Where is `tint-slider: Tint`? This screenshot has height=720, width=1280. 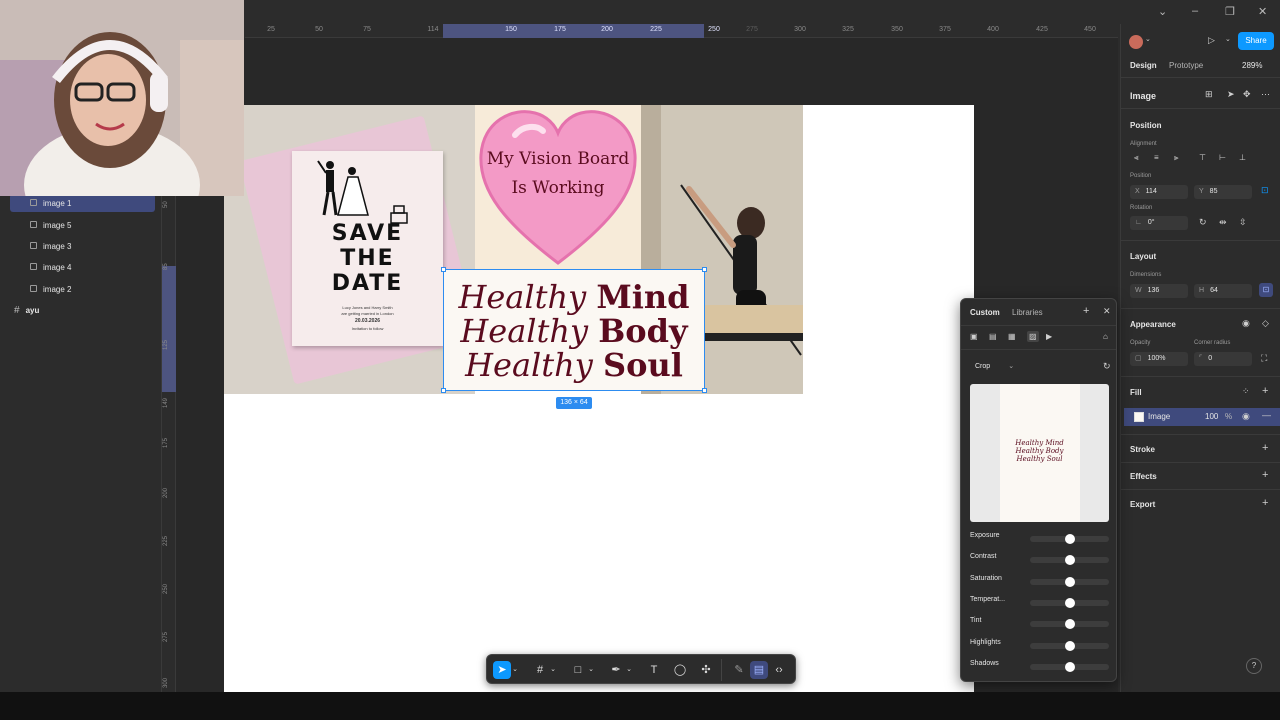 tint-slider: Tint is located at coordinates (1040, 623).